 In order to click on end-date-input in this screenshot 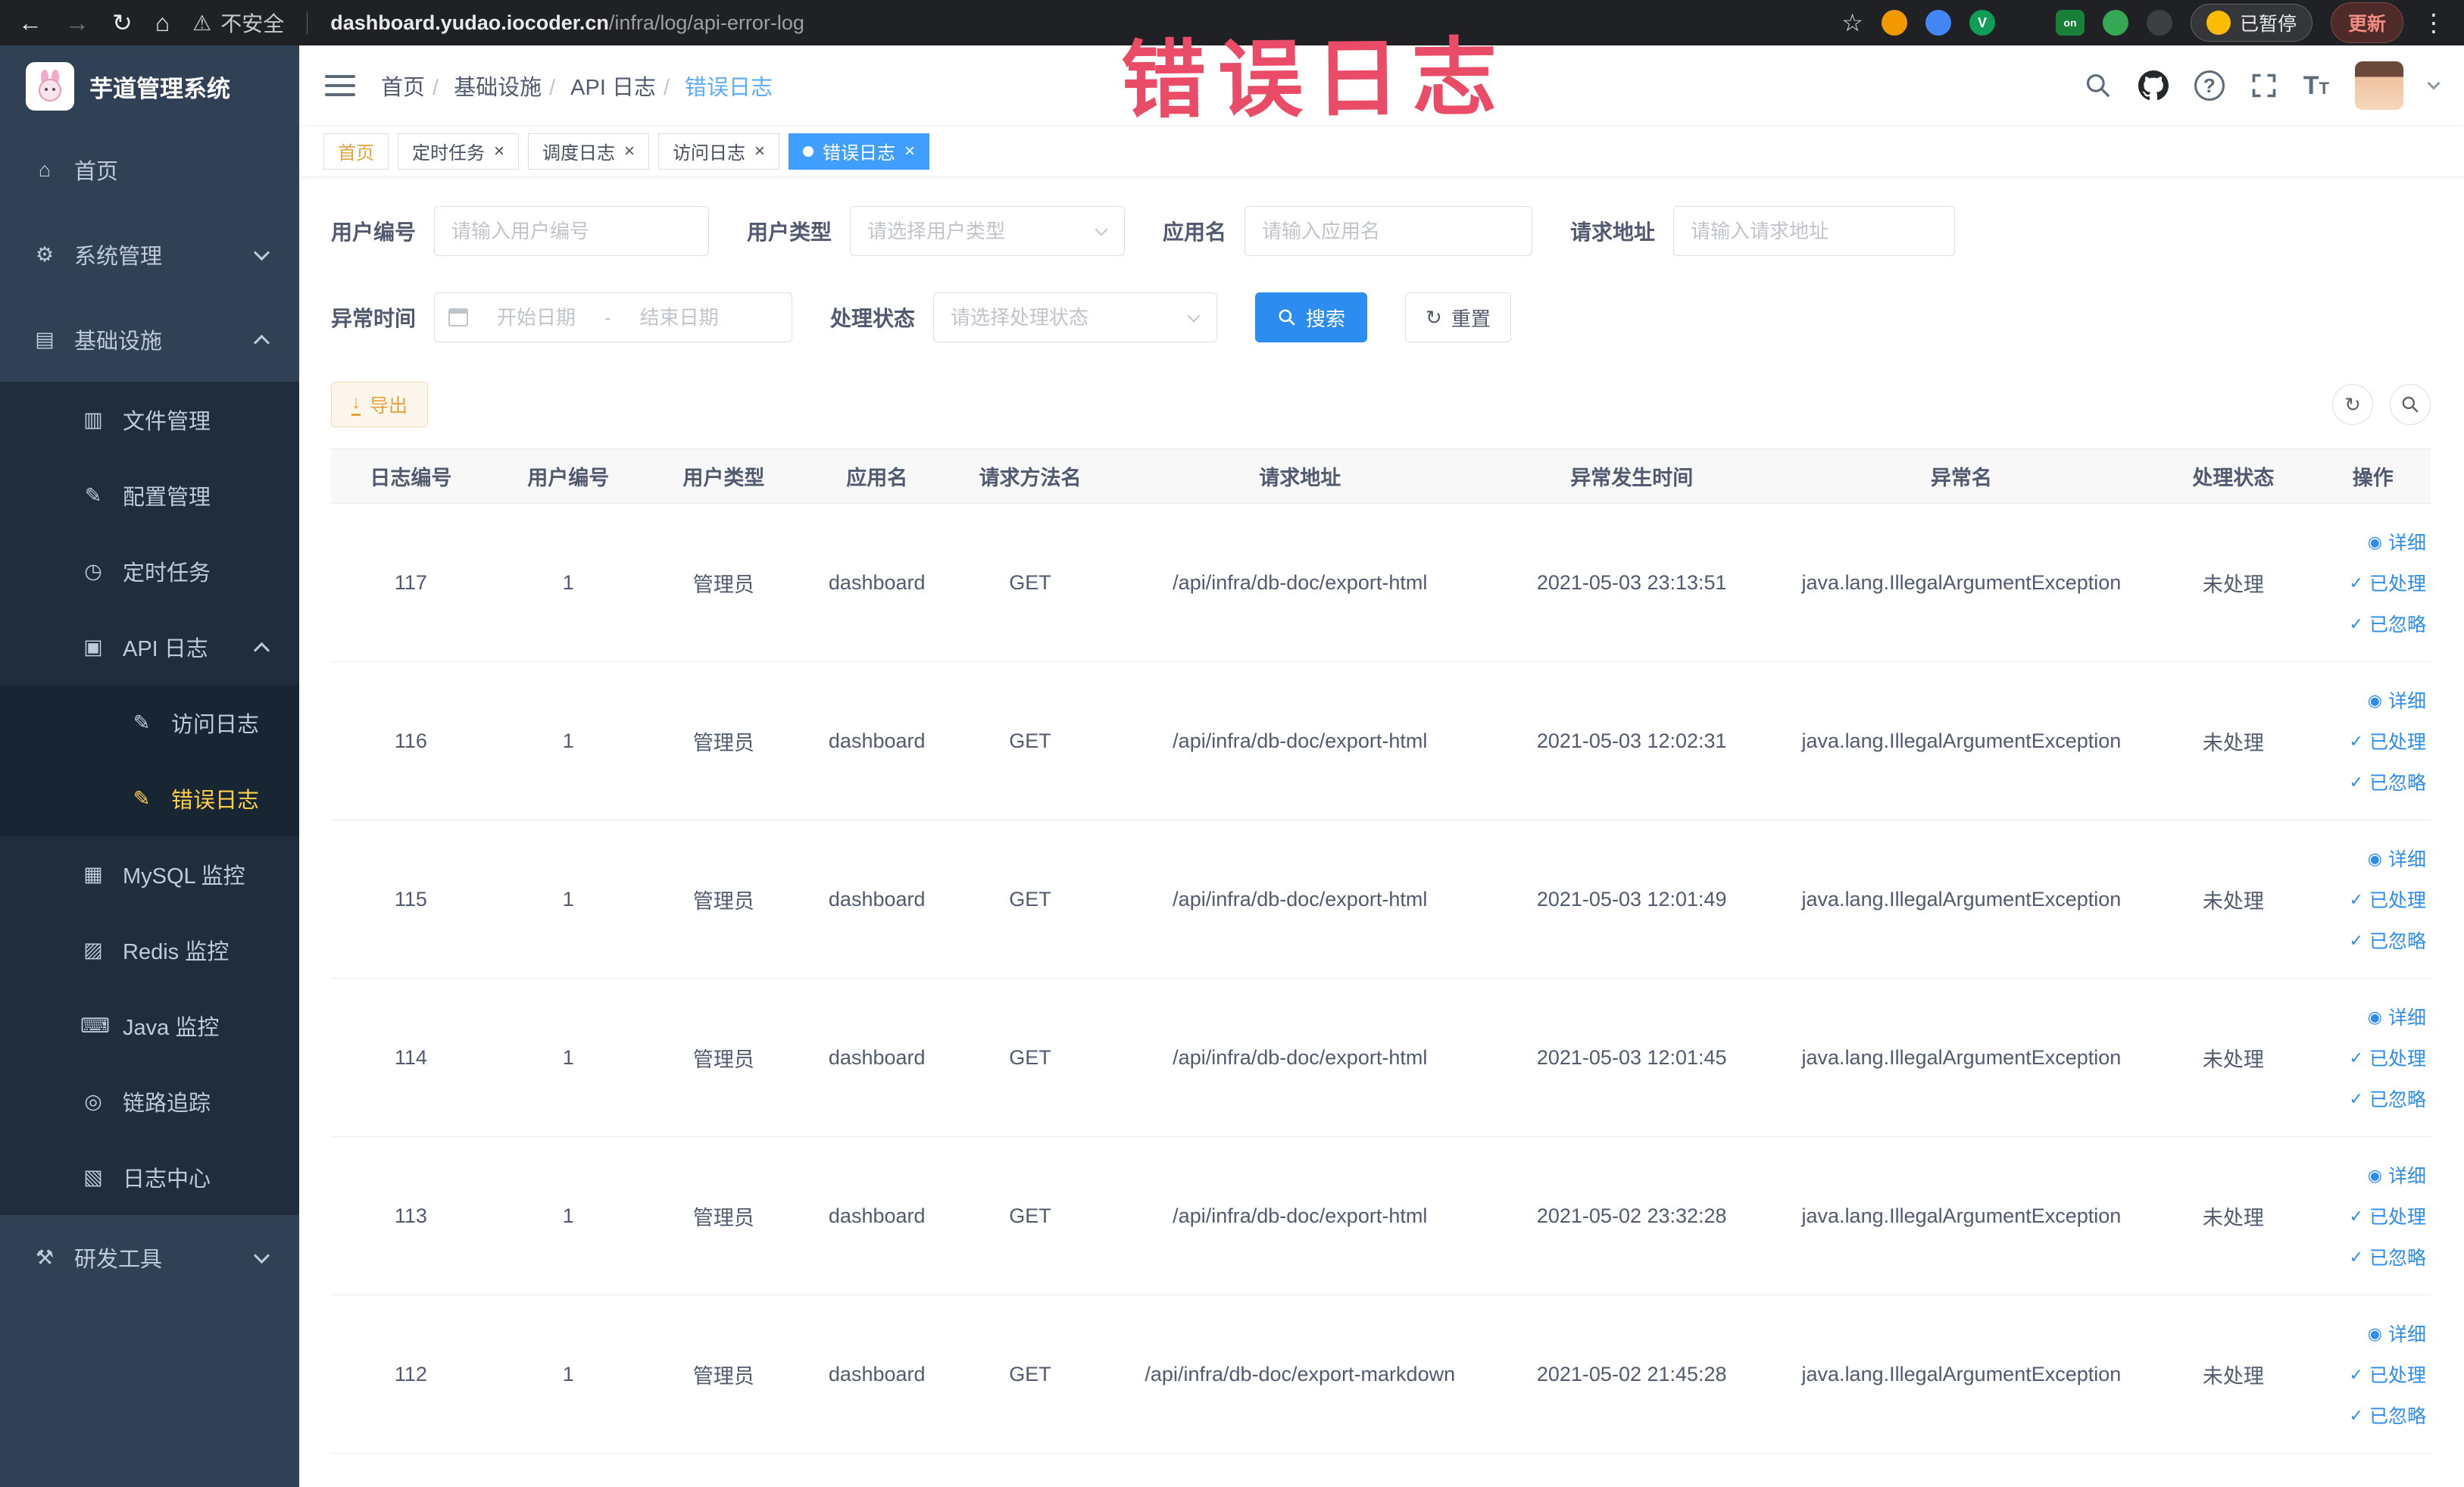, I will do `click(679, 317)`.